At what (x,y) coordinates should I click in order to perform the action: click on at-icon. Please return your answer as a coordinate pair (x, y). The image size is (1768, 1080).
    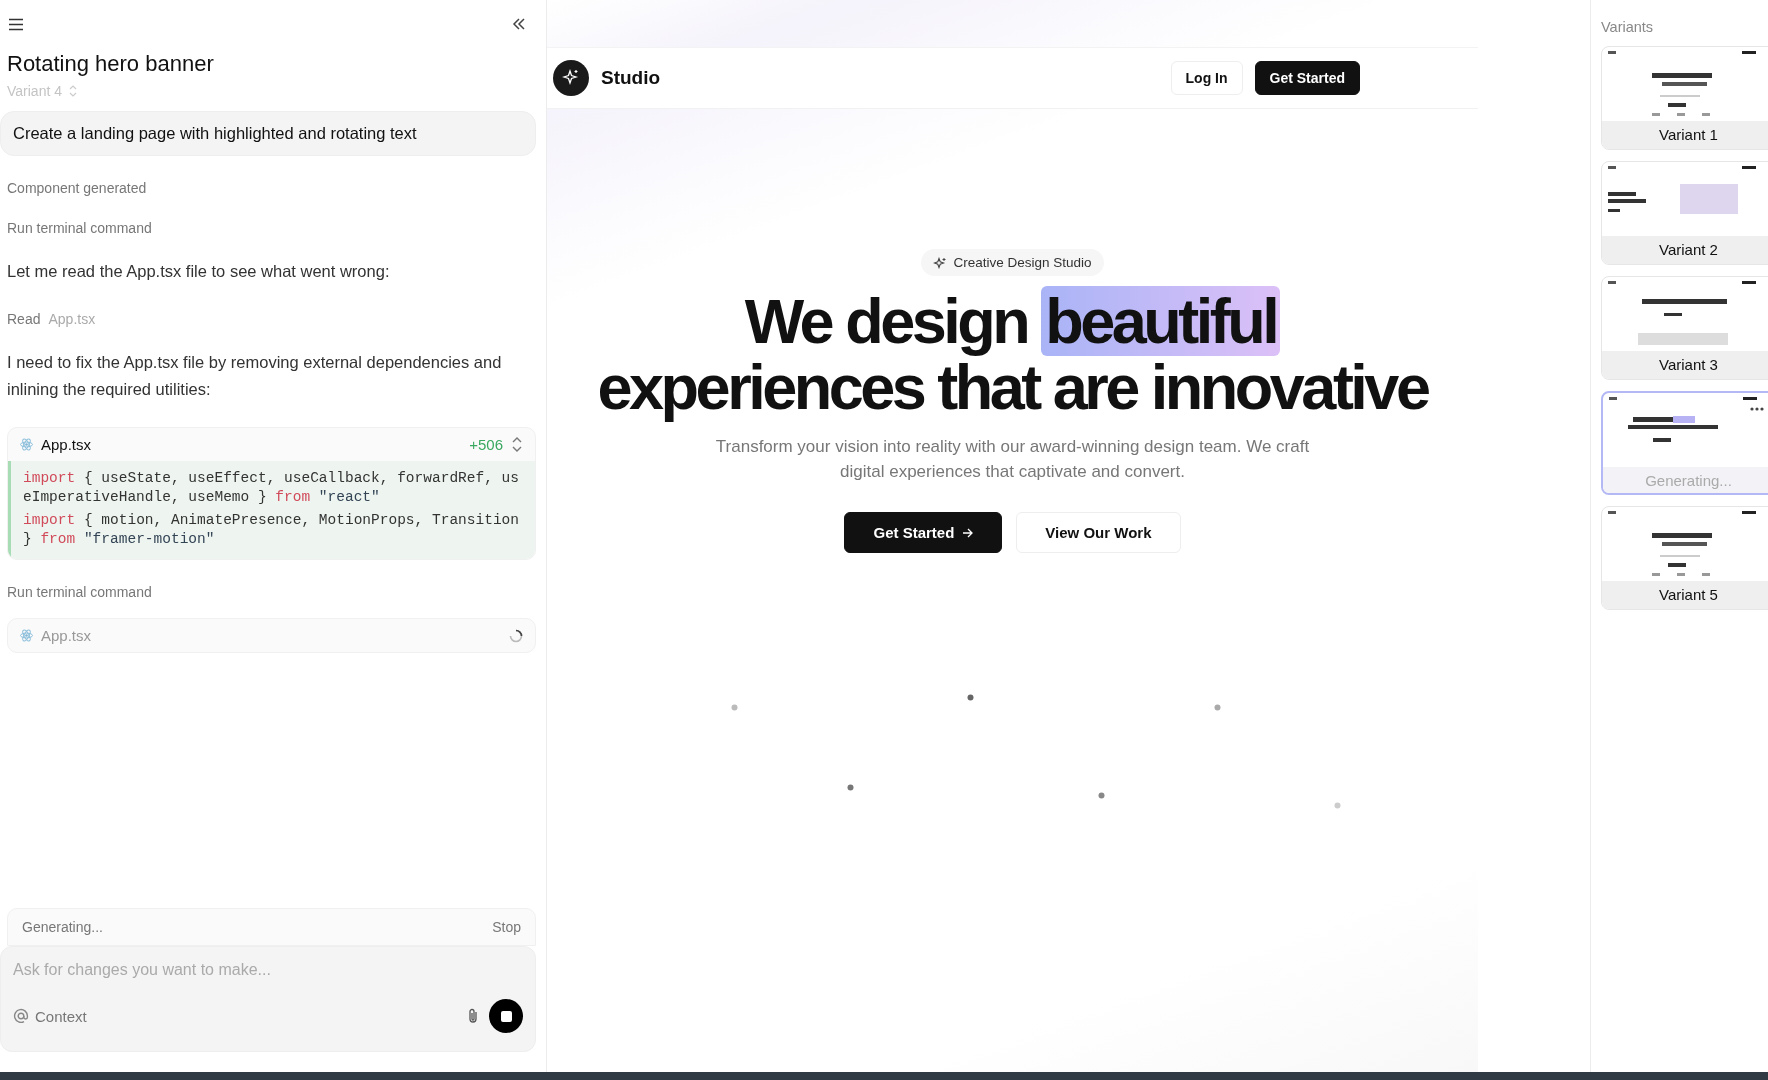
    Looking at the image, I should click on (21, 1016).